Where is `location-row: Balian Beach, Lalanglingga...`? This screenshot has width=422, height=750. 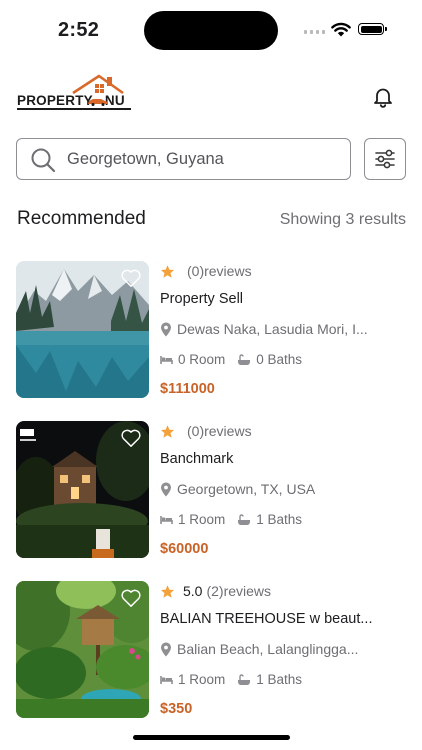 location-row: Balian Beach, Lalanglingga... is located at coordinates (274, 649).